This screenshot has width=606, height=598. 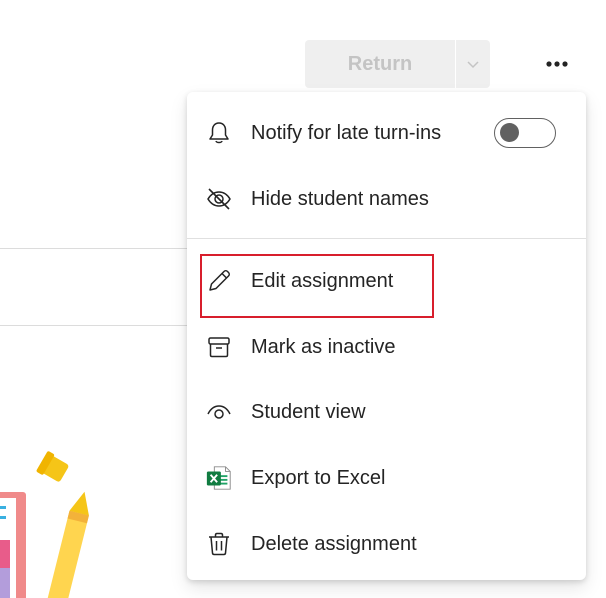 I want to click on more-options-button, so click(x=557, y=64).